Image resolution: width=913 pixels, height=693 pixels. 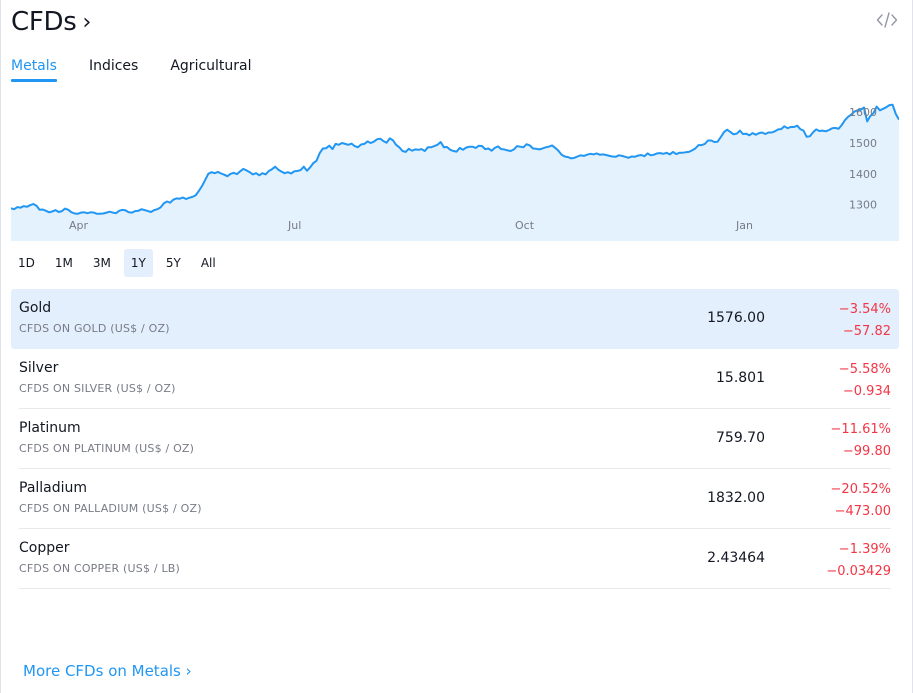 What do you see at coordinates (863, 205) in the screenshot?
I see `y-tick-label: 1300` at bounding box center [863, 205].